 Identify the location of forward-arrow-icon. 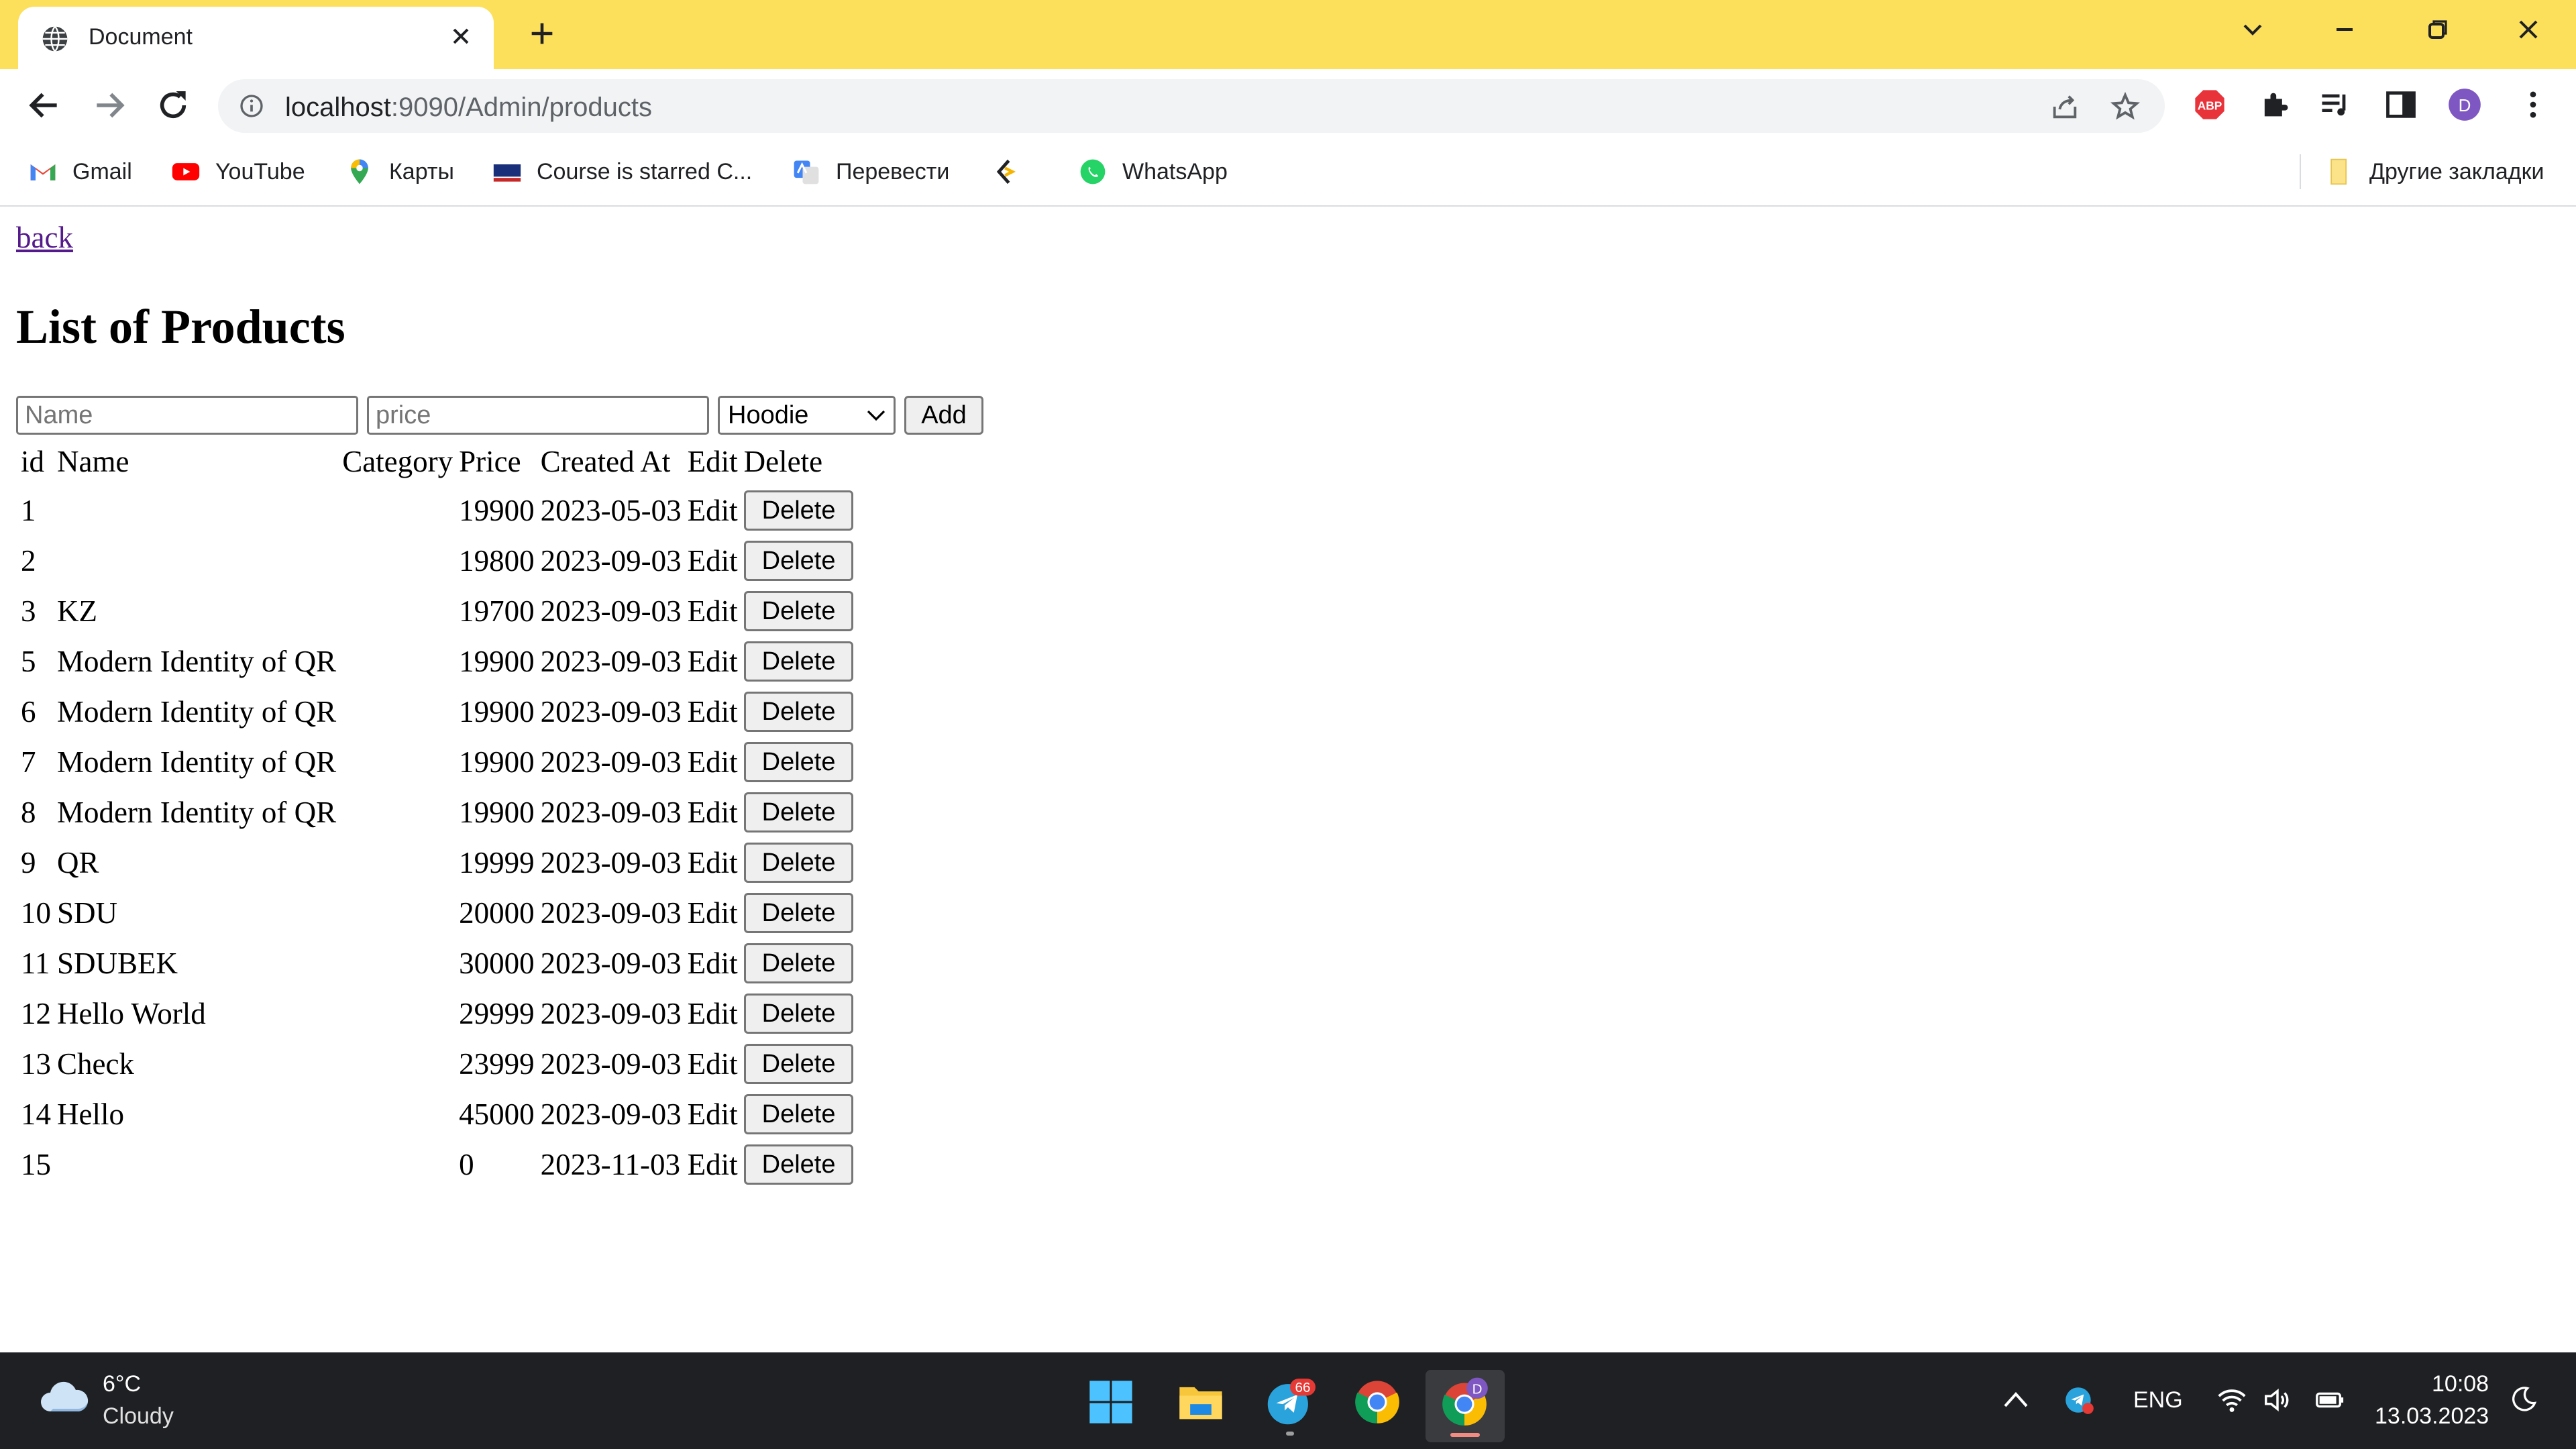
(109, 105).